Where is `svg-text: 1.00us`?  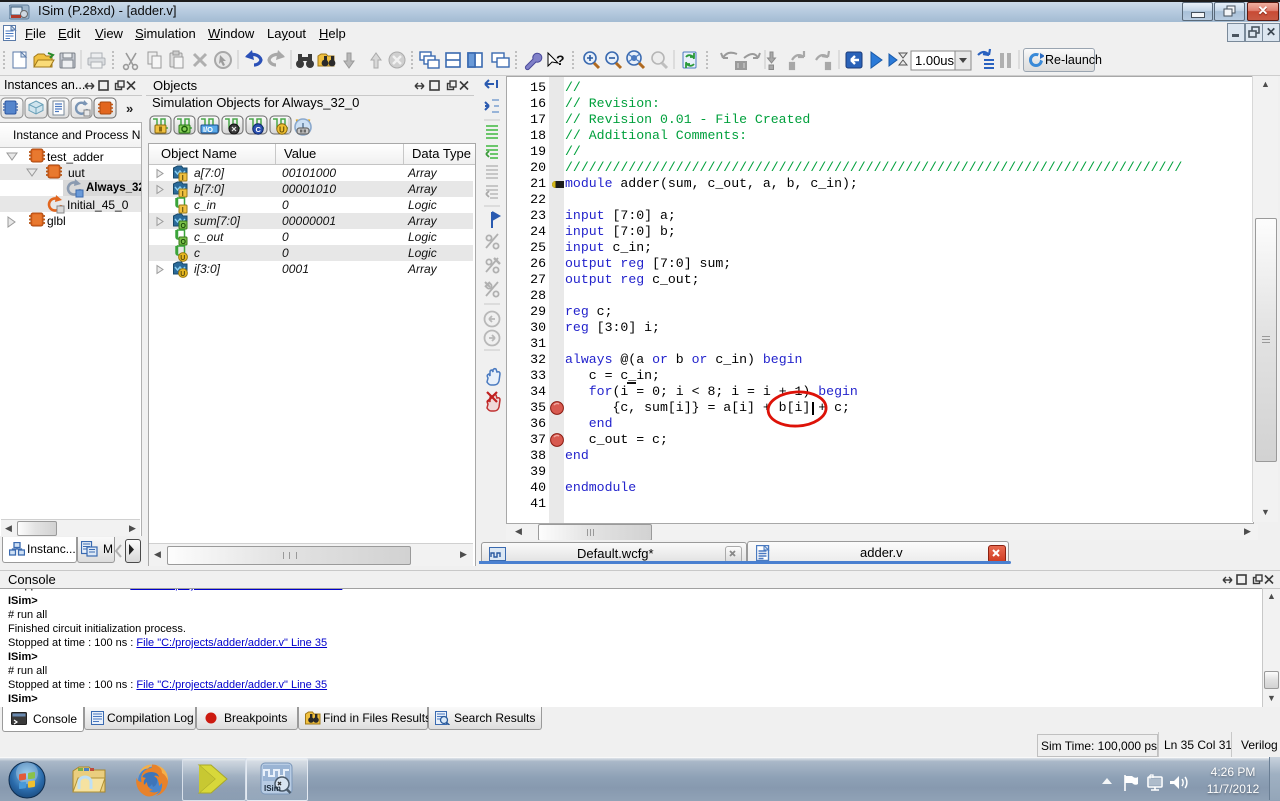
svg-text: 1.00us is located at coordinates (935, 60).